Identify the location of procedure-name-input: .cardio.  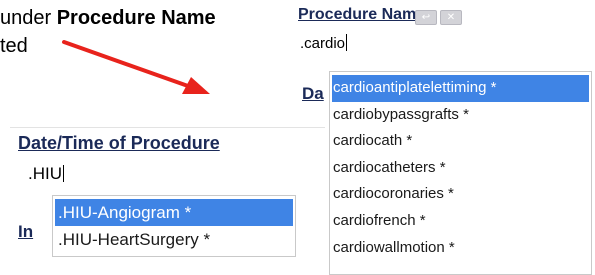
(324, 43).